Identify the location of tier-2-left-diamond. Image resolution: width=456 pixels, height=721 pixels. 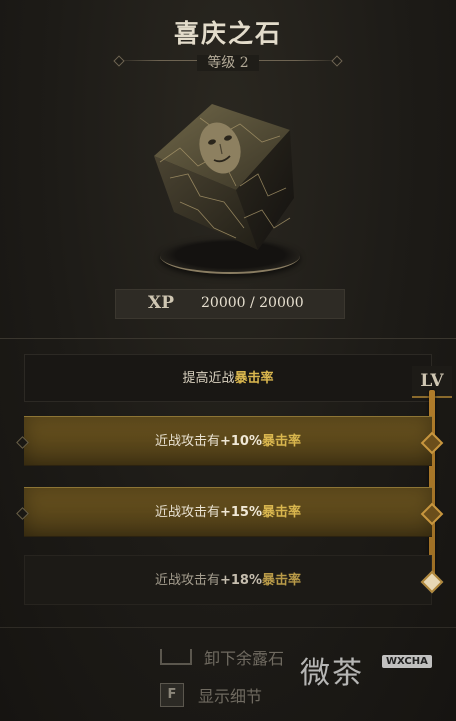
(22, 513).